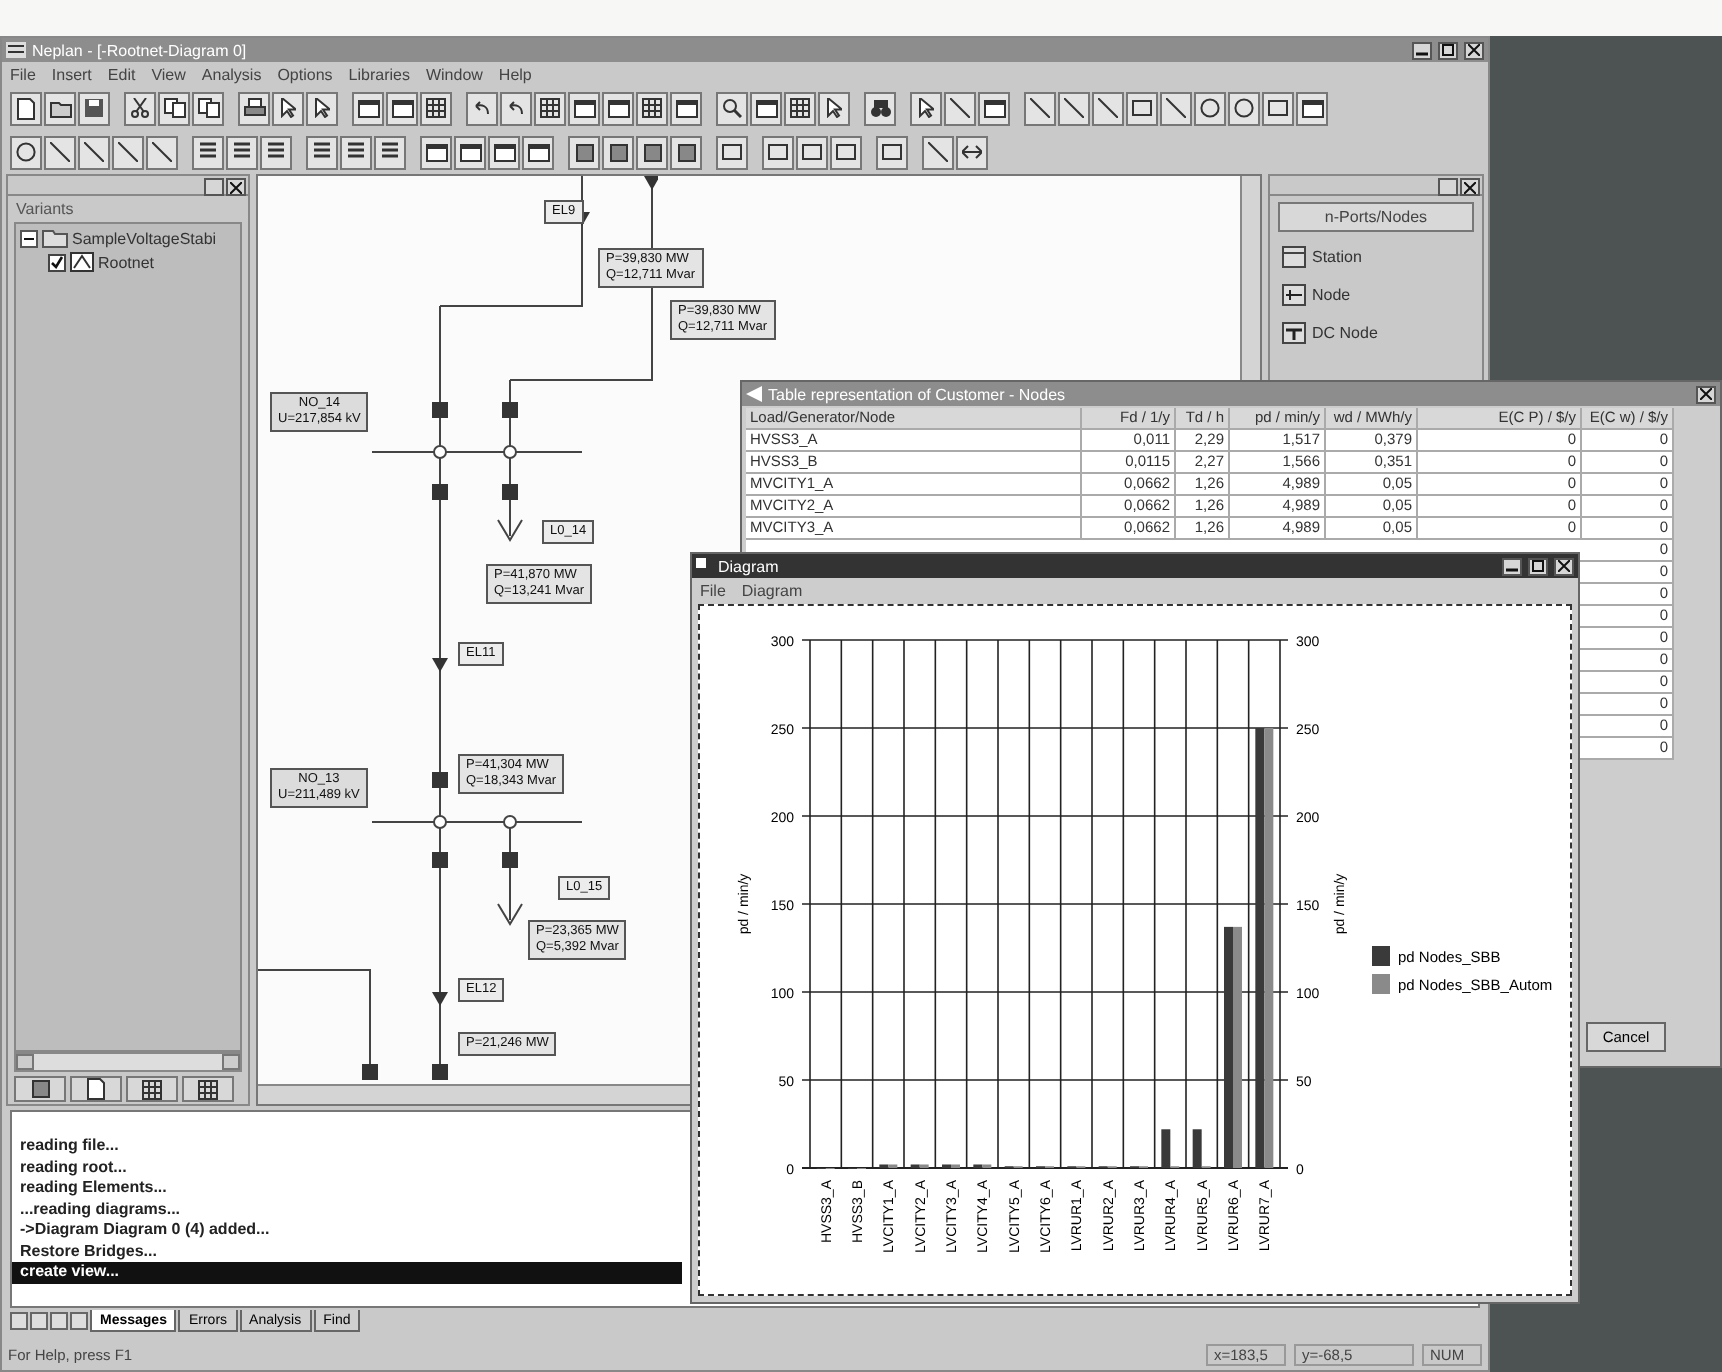 The width and height of the screenshot is (1722, 1372). Describe the element at coordinates (29, 238) in the screenshot. I see `collapse-icon` at that location.